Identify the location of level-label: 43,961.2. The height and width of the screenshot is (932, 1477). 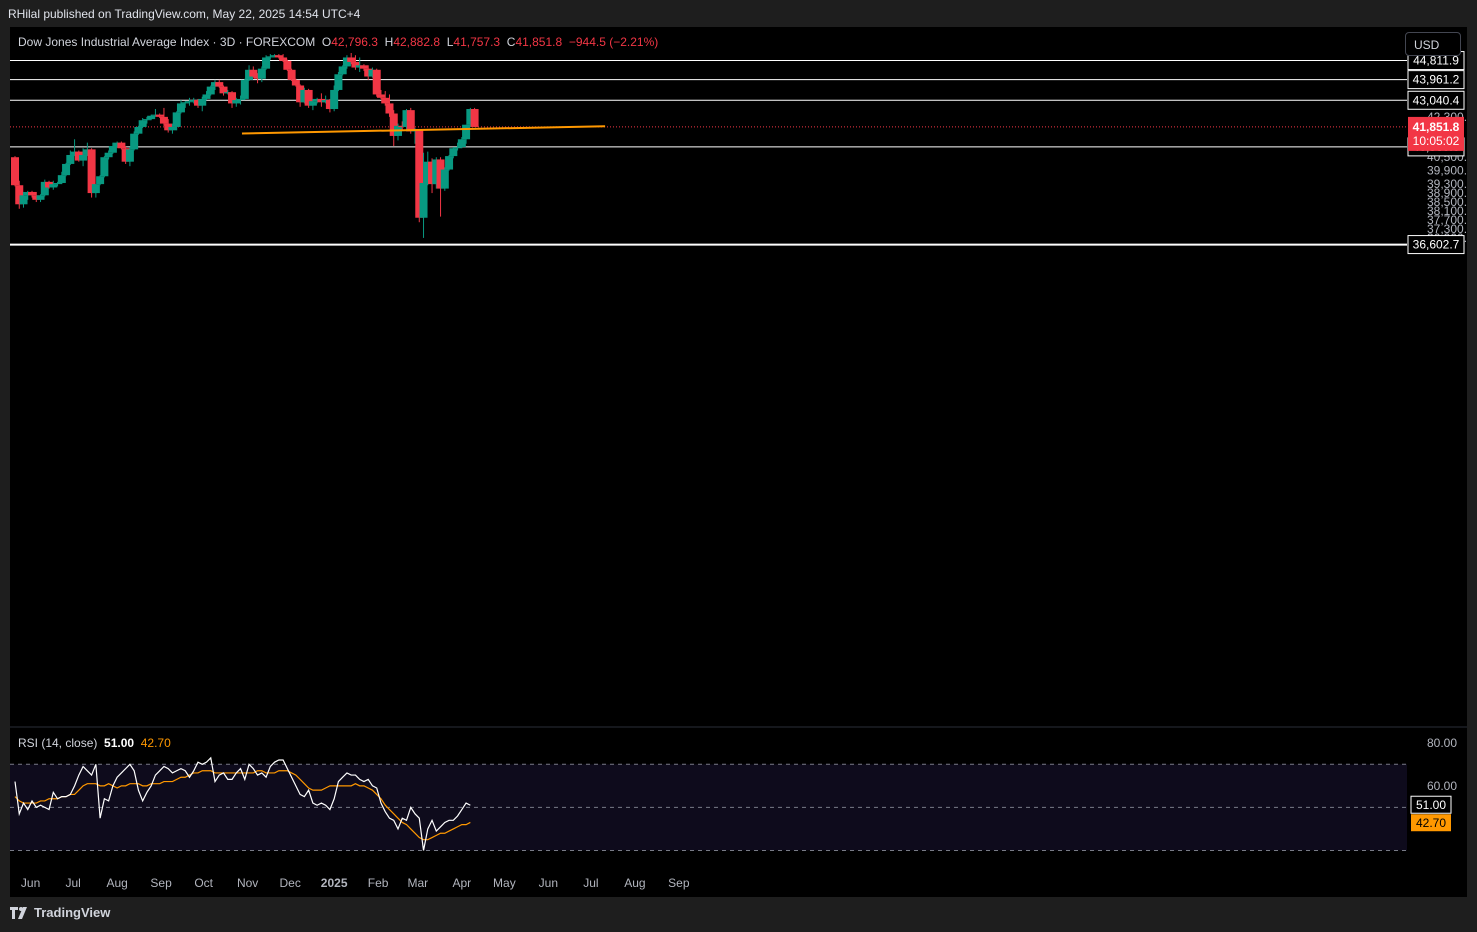
(1436, 80).